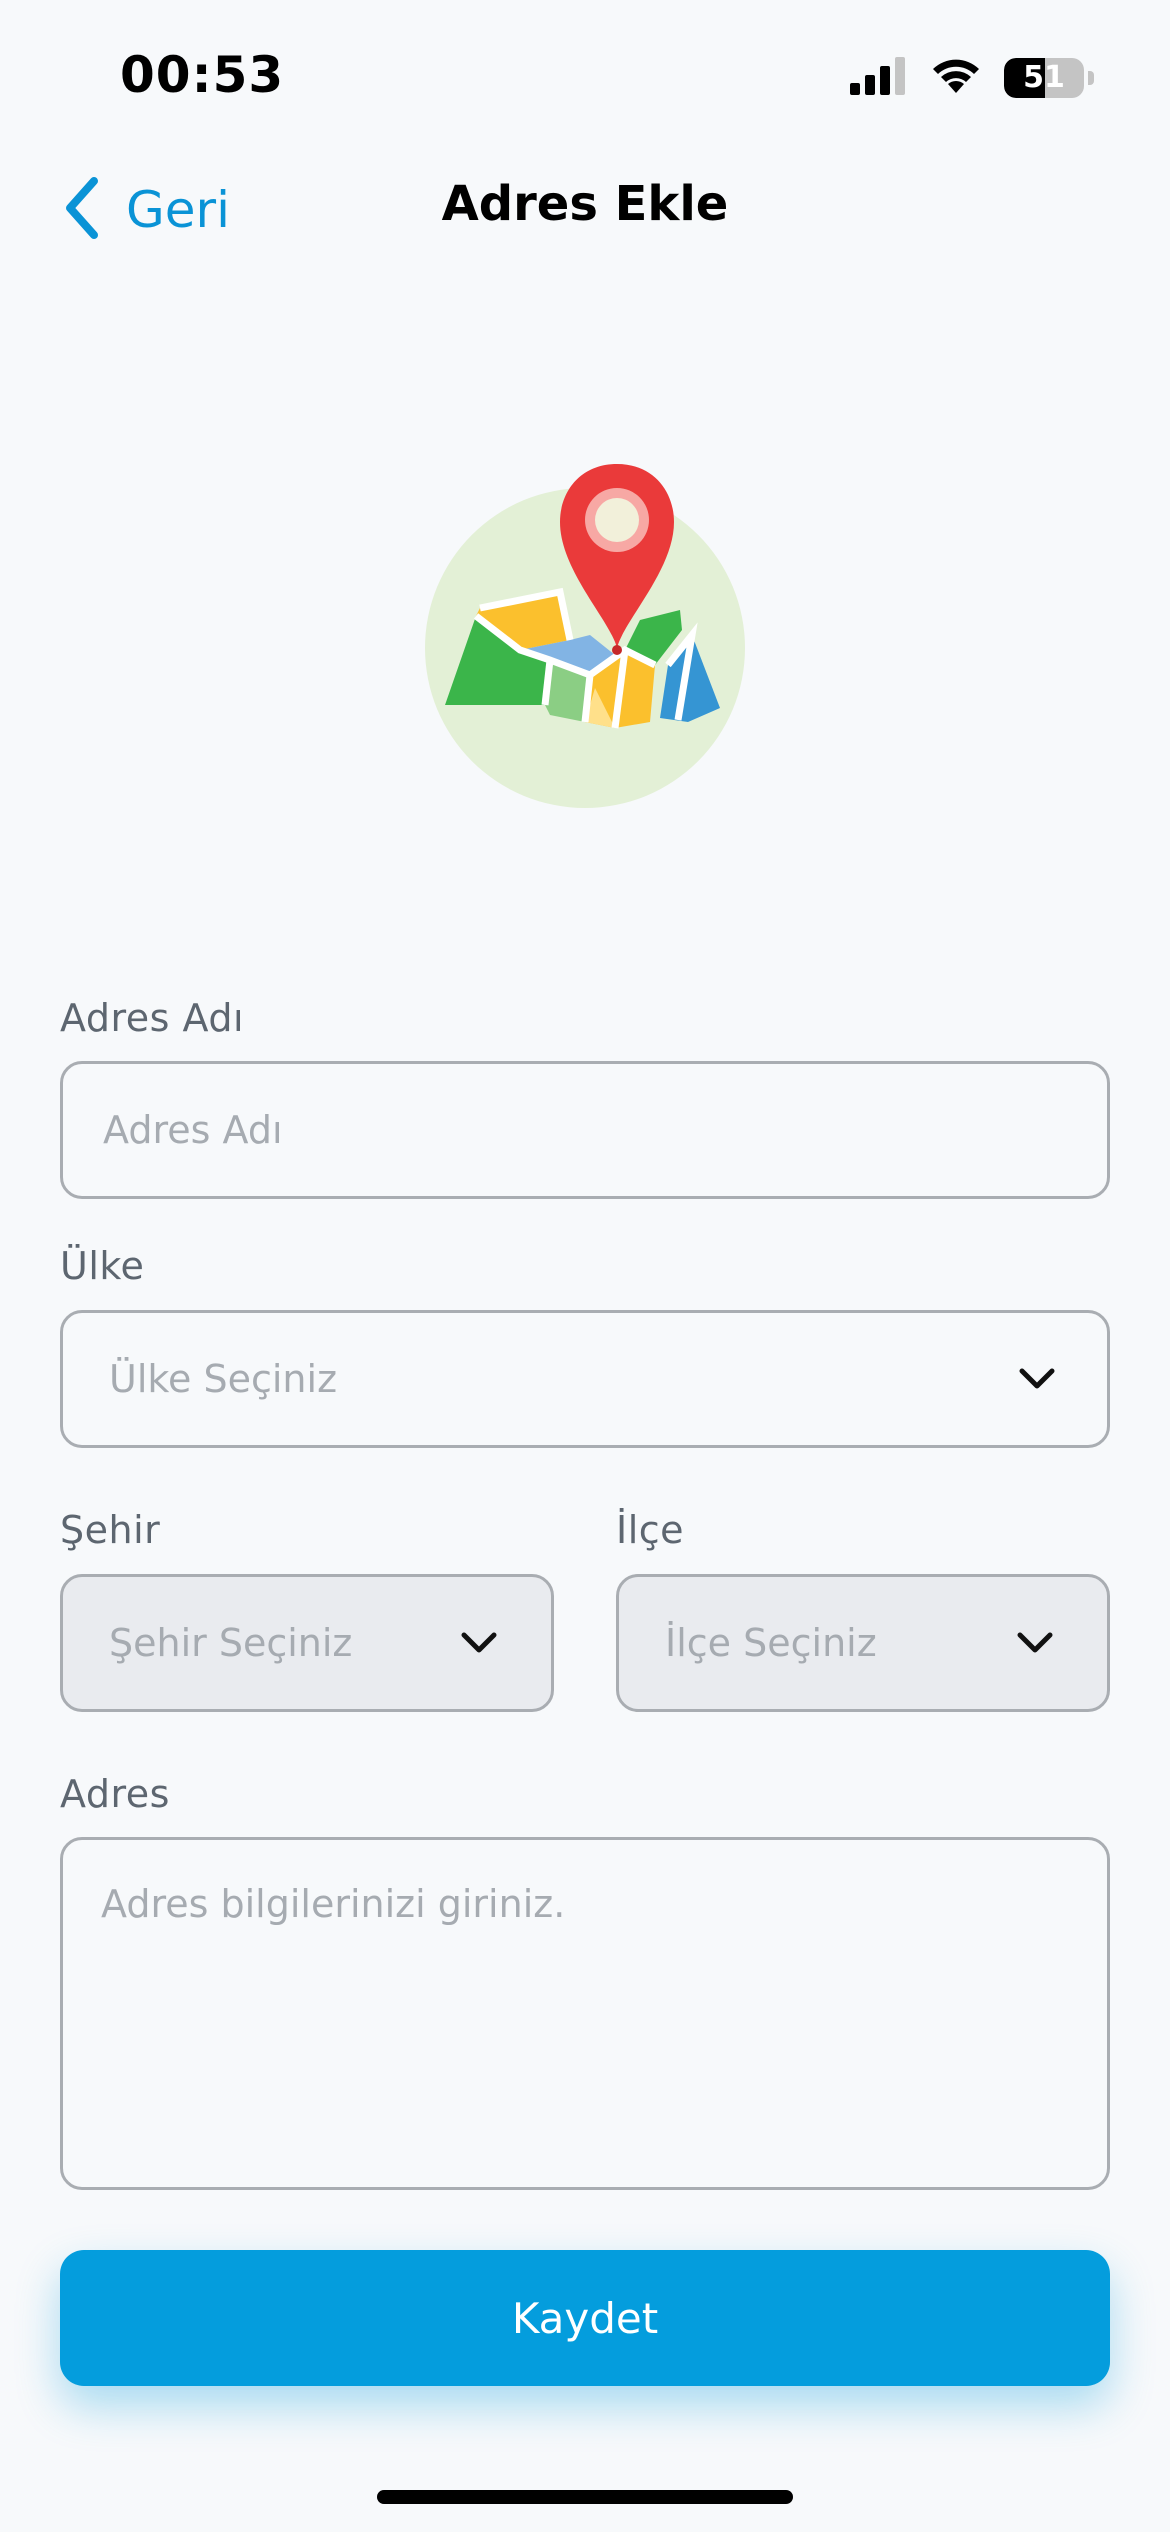 The image size is (1170, 2532). I want to click on save-button: Kaydet, so click(585, 2318).